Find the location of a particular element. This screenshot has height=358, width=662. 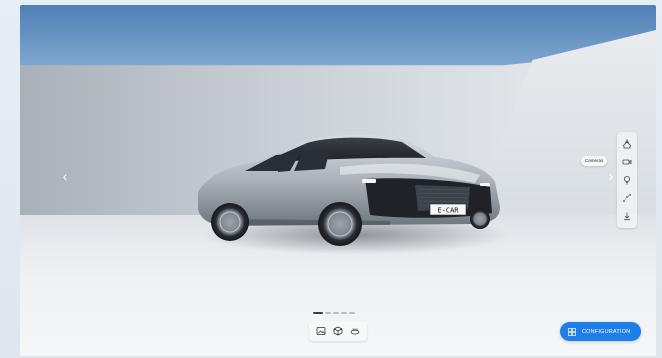

previous-view-arrow: ‹ is located at coordinates (65, 176).